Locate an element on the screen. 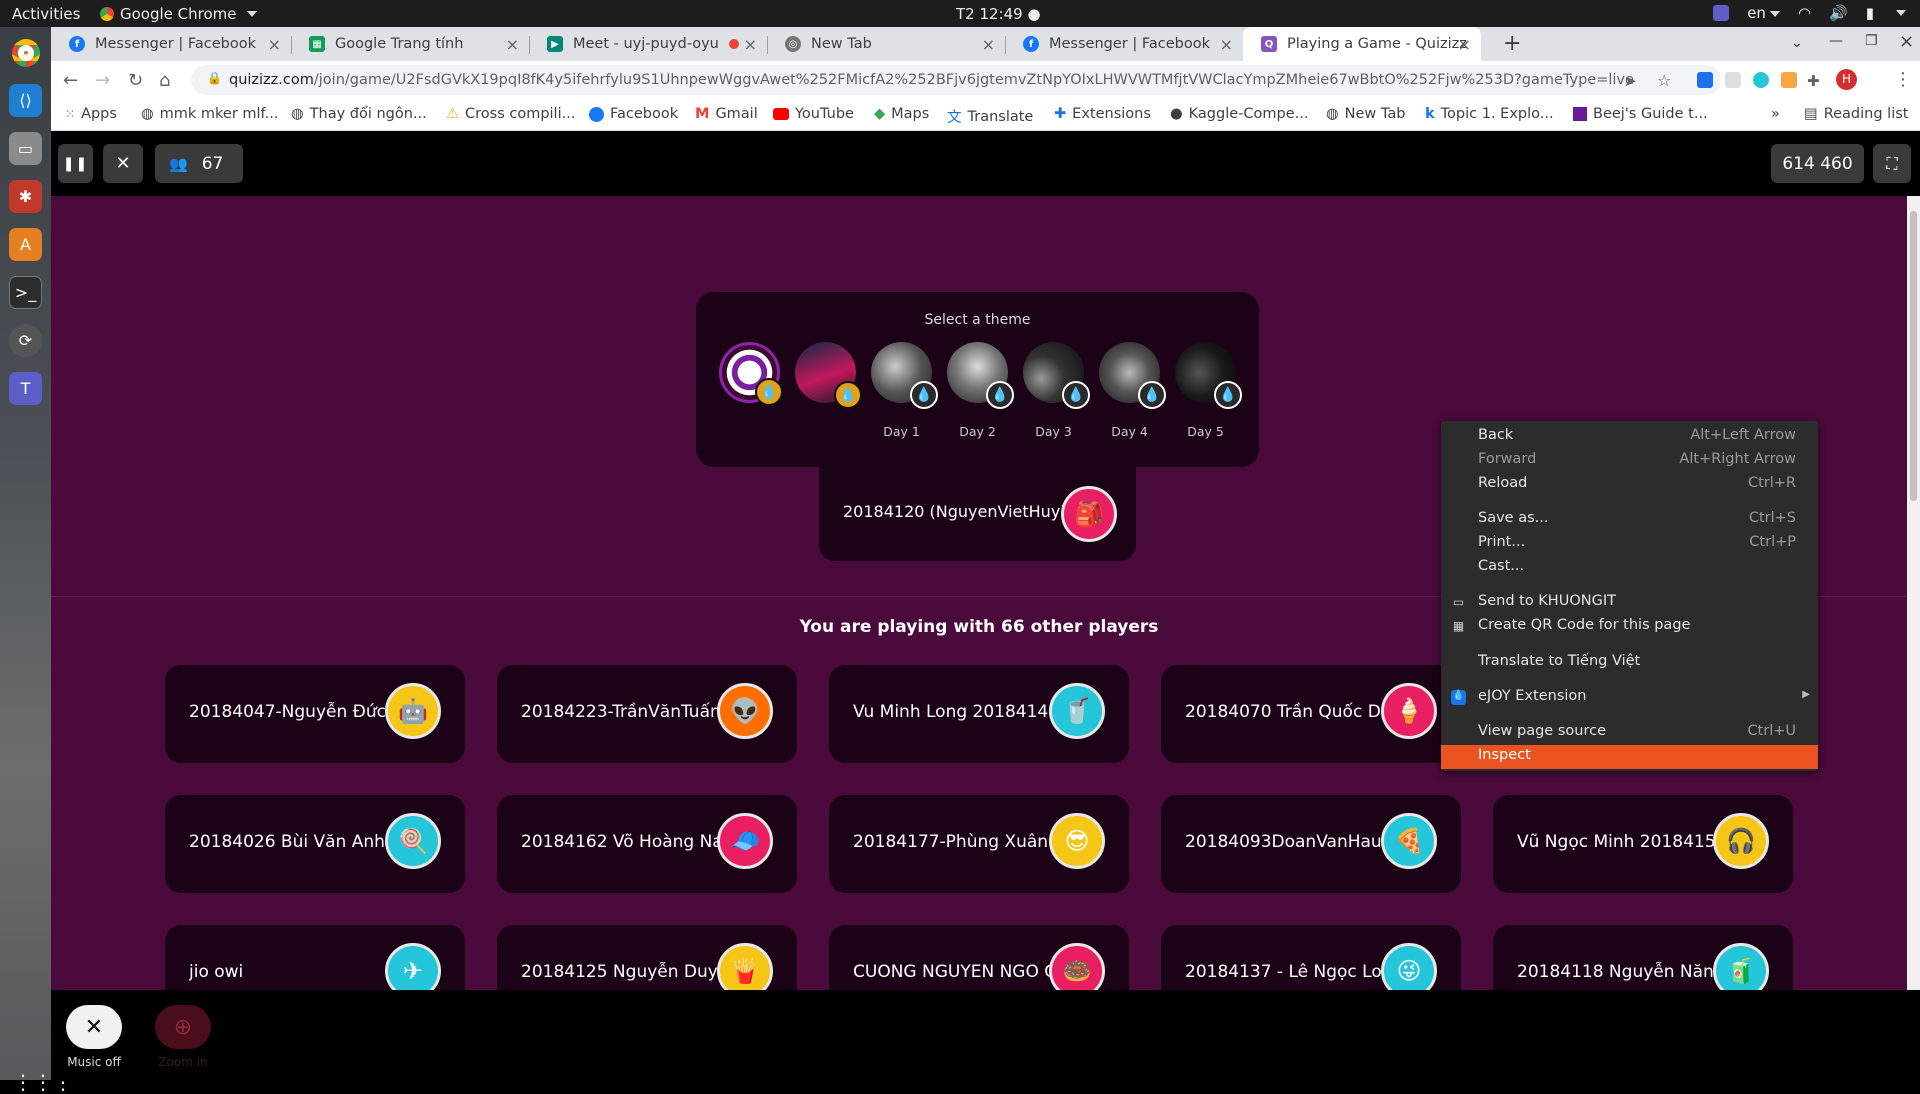 The image size is (1920, 1094). menu-item-send-to-device: ▭ Send to KHUONGIT is located at coordinates (1629, 603).